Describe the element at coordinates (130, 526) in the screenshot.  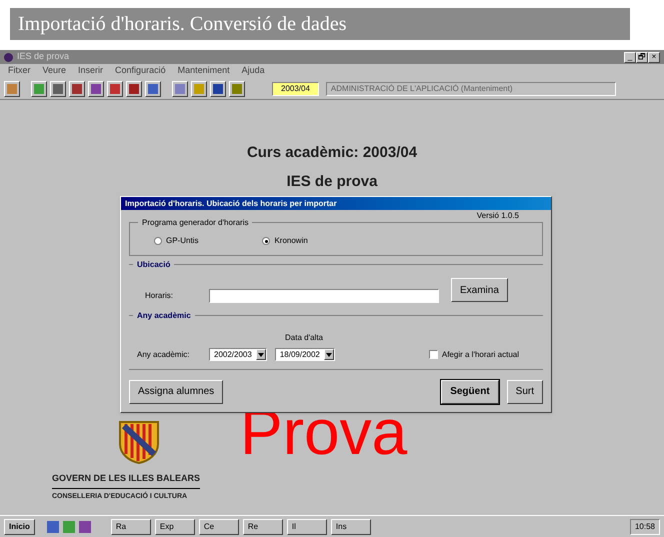
I see `task-button: Ra` at that location.